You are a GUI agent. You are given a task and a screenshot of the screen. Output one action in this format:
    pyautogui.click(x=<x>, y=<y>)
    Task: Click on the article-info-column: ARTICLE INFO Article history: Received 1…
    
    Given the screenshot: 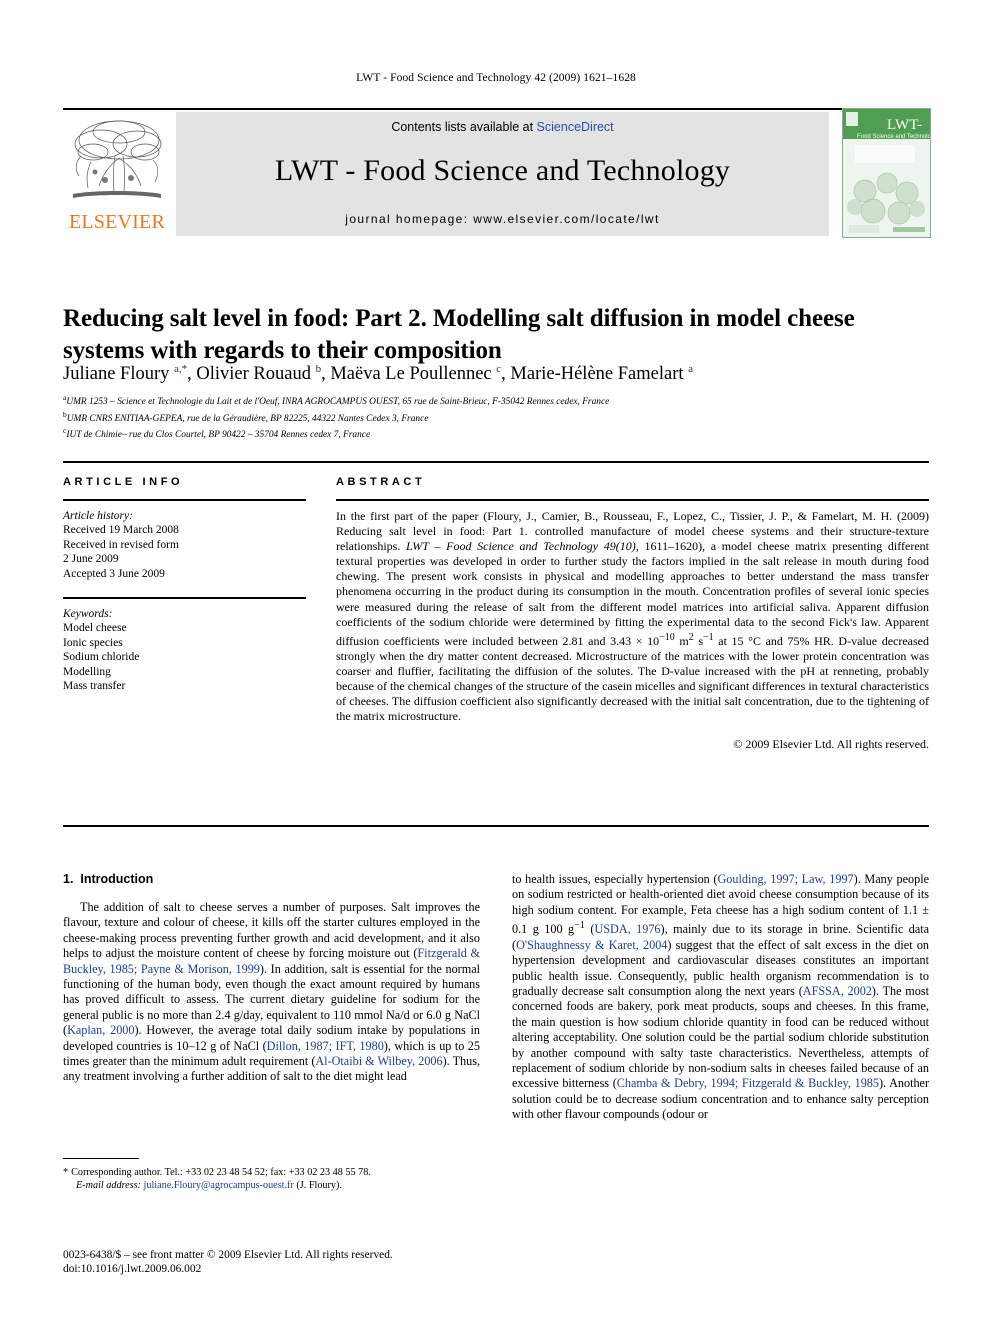 What is the action you would take?
    pyautogui.click(x=184, y=584)
    